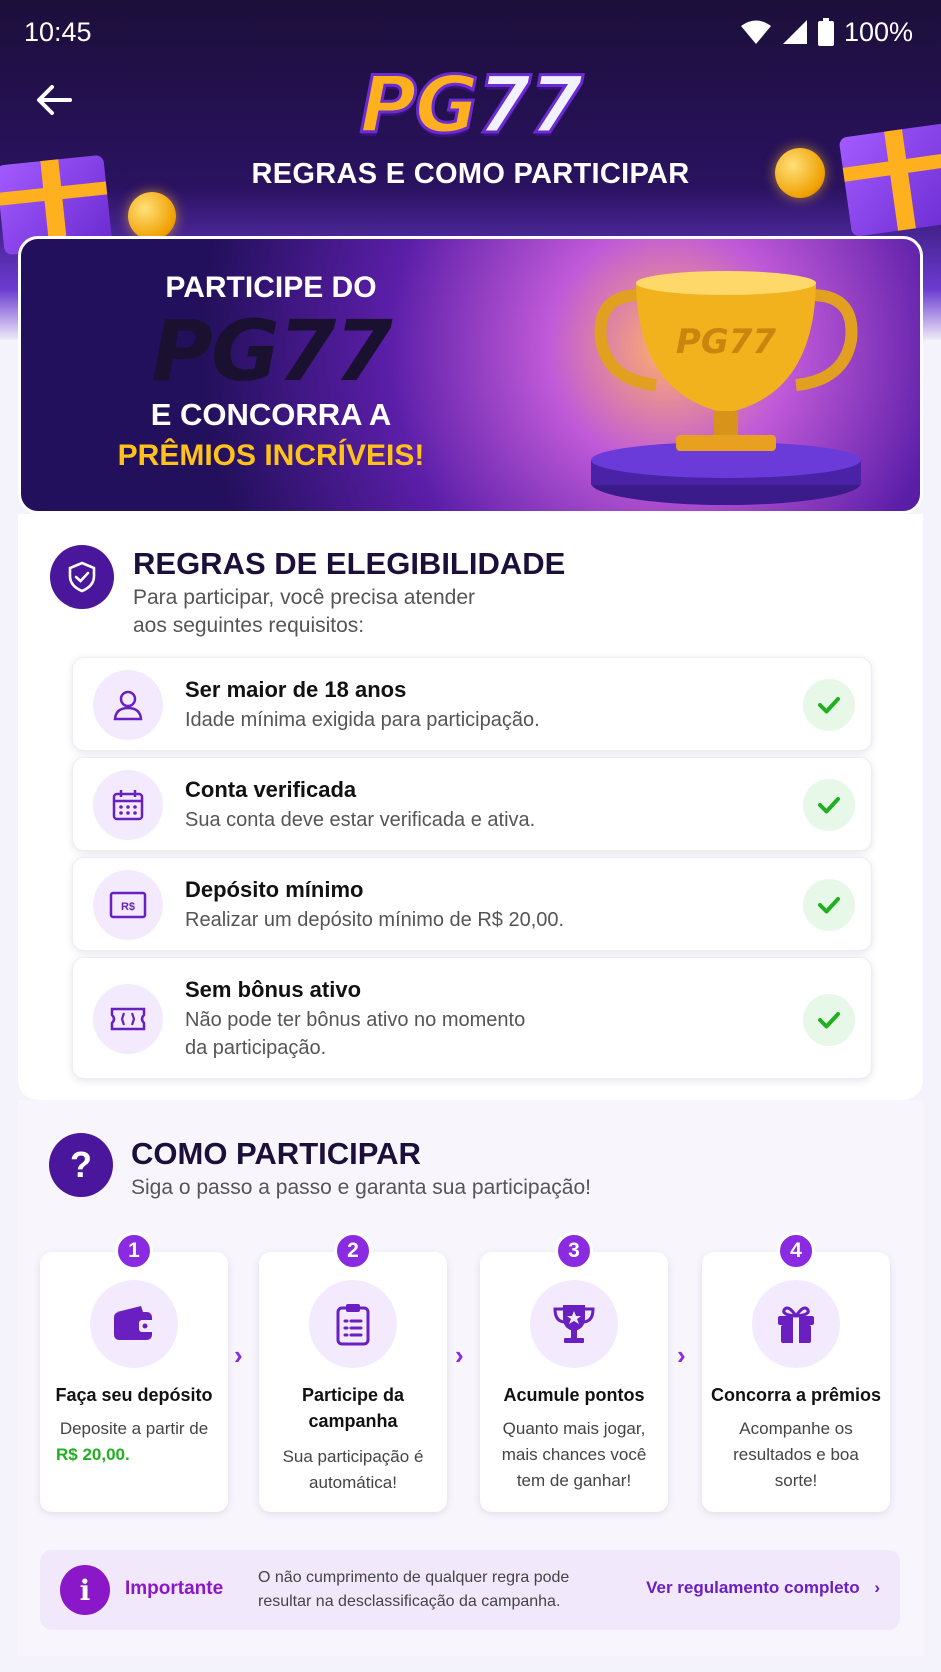 The image size is (941, 1672). I want to click on gift-decoration-right, so click(889, 180).